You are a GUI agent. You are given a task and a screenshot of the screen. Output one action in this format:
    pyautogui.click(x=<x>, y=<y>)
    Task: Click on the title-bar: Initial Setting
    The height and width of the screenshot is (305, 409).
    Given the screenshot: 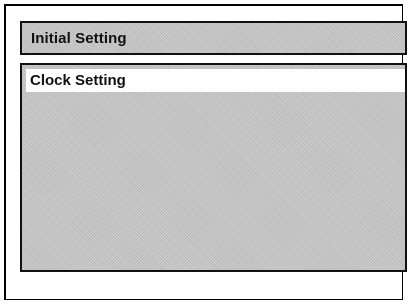 What is the action you would take?
    pyautogui.click(x=213, y=38)
    